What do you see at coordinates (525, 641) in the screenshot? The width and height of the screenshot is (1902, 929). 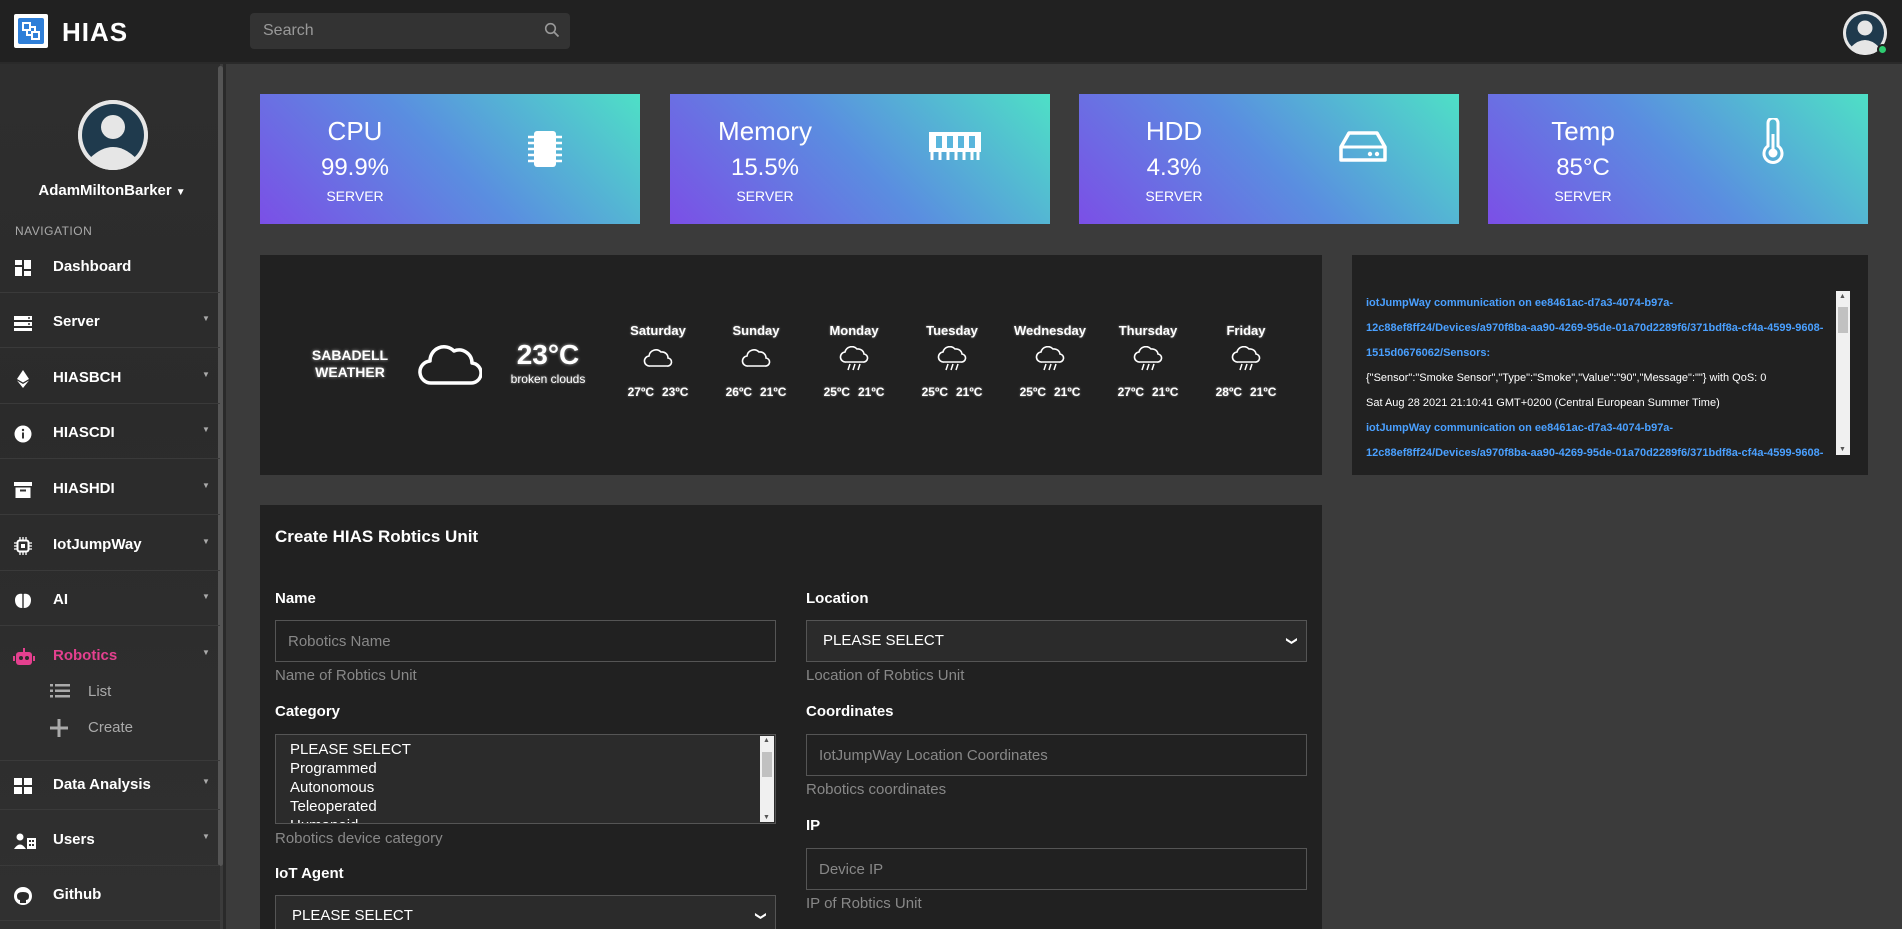 I see `robotics-name-input` at bounding box center [525, 641].